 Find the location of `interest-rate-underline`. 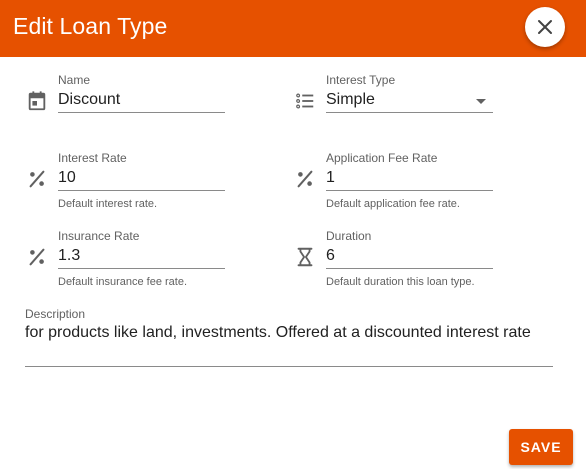

interest-rate-underline is located at coordinates (141, 190).